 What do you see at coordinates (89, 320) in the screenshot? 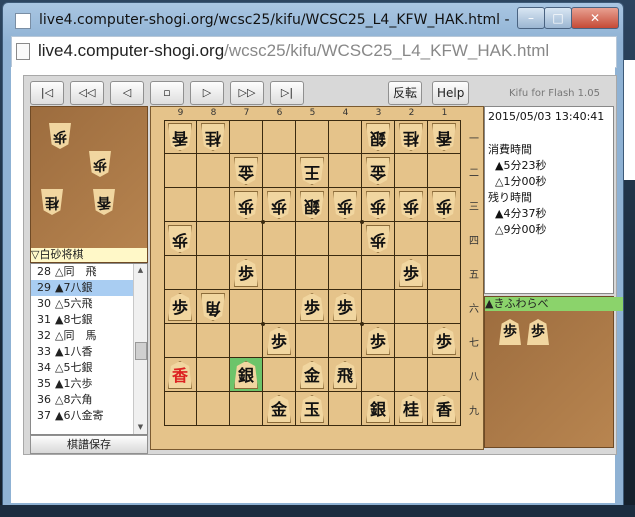
I see `move-list-item: 31 ▲8七銀` at bounding box center [89, 320].